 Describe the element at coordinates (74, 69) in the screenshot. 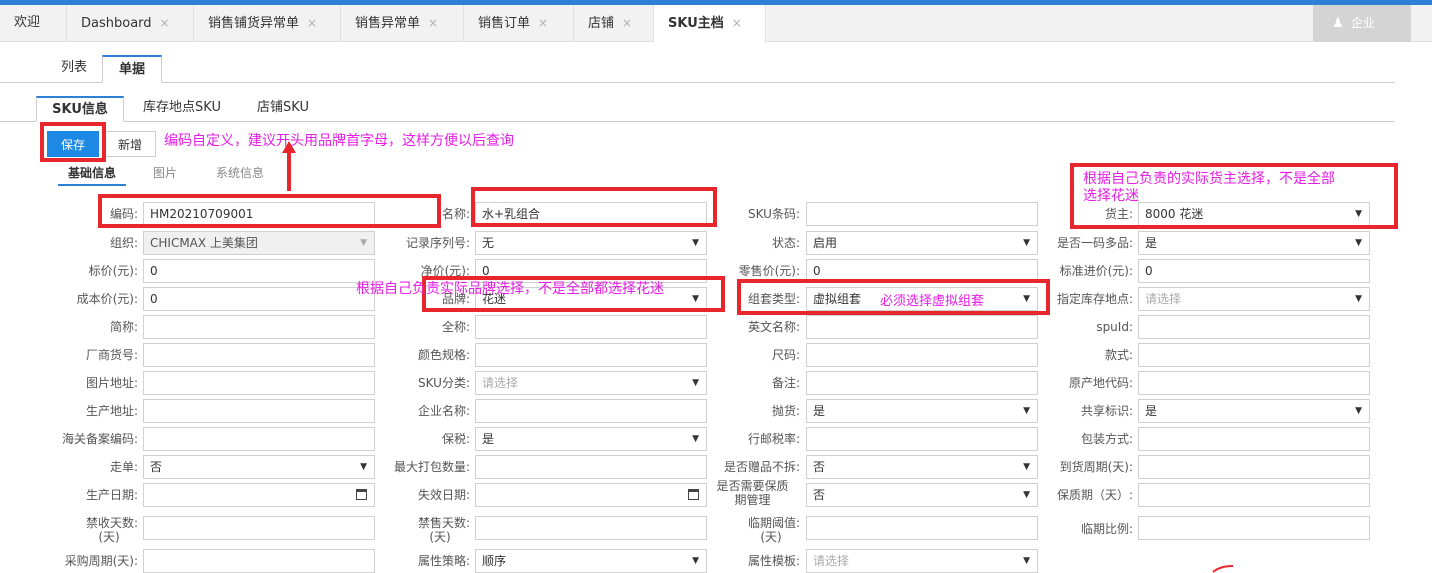

I see `tab-list: 列表` at that location.